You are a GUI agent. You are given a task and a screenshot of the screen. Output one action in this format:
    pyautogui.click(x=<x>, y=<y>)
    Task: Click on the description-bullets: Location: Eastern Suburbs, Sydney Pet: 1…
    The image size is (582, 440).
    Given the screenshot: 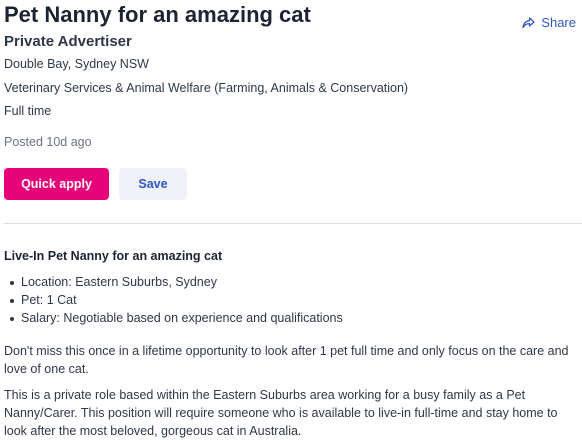 What is the action you would take?
    pyautogui.click(x=173, y=302)
    